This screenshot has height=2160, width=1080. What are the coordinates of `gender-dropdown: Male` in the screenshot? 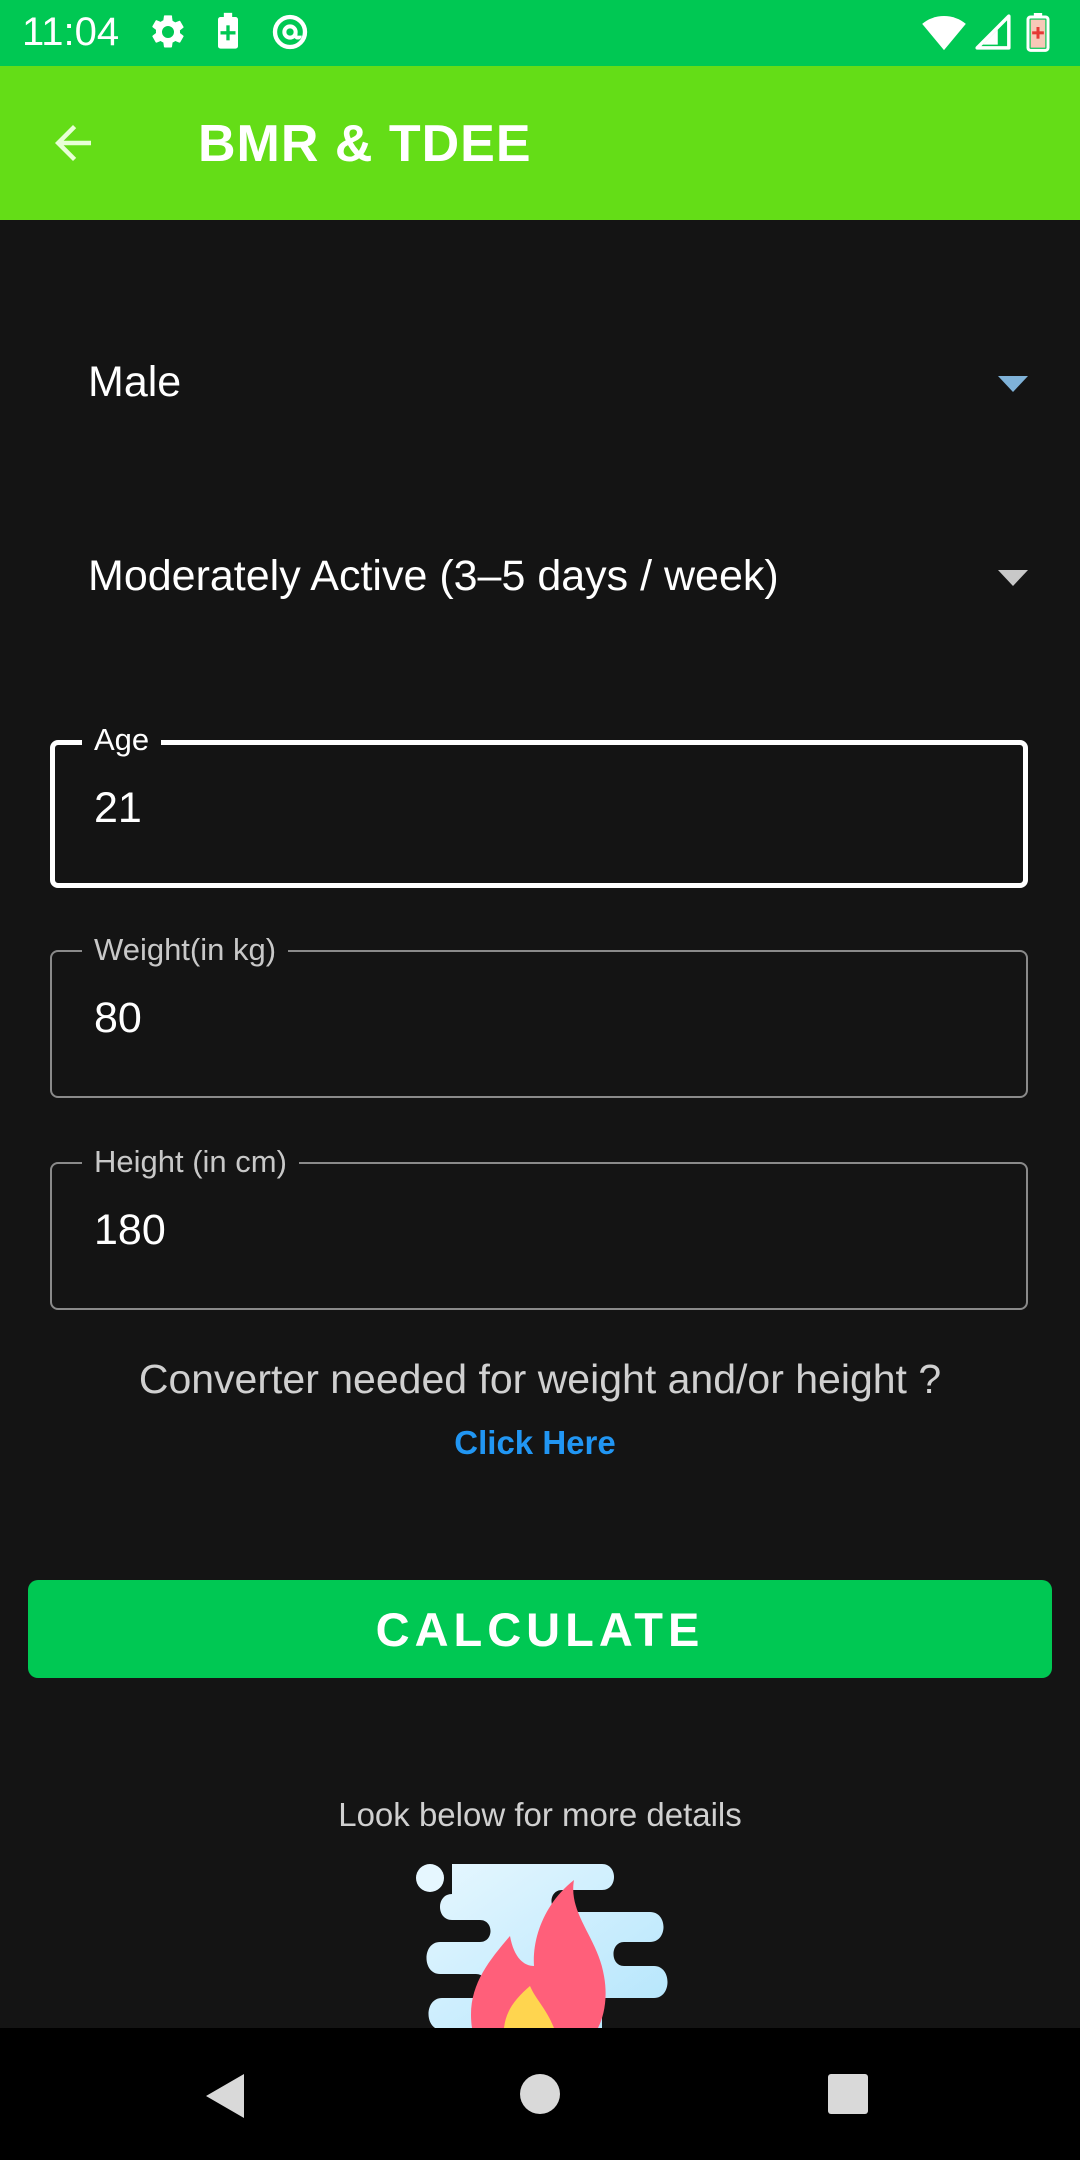 It's located at (558, 384).